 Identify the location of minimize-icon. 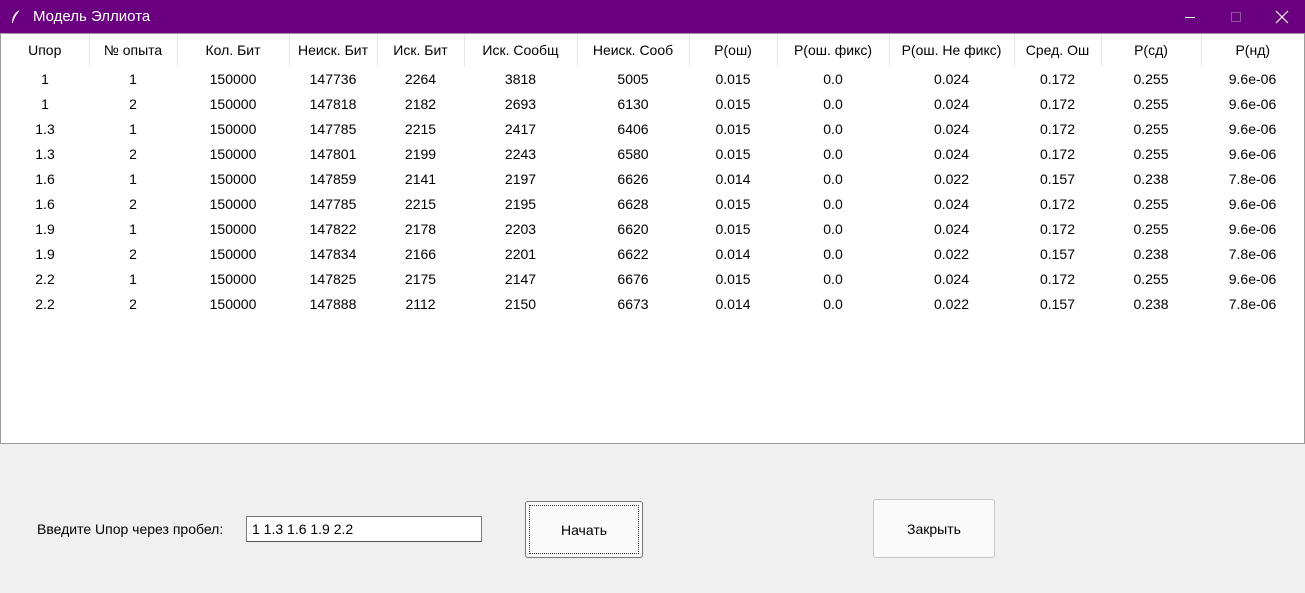
(1190, 17).